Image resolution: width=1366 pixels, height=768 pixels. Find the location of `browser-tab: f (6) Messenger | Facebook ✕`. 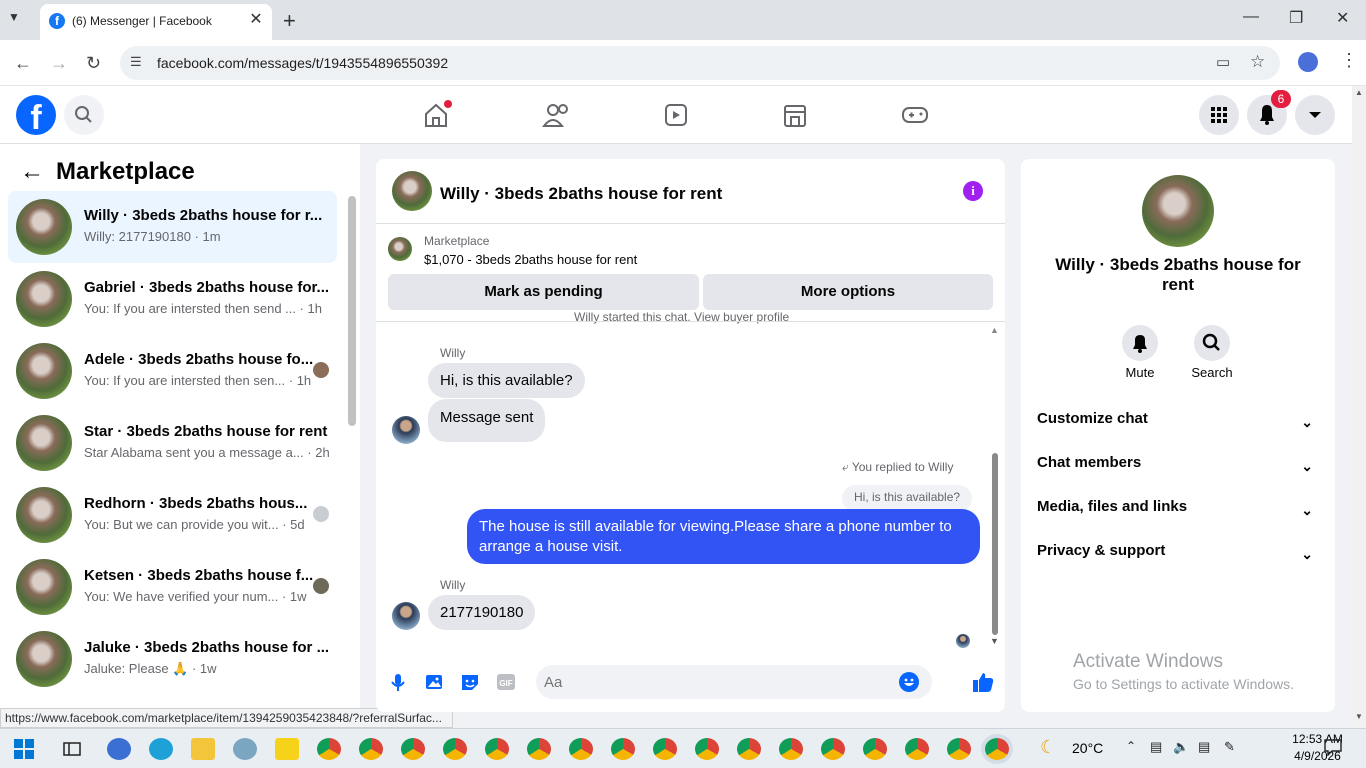

browser-tab: f (6) Messenger | Facebook ✕ is located at coordinates (156, 22).